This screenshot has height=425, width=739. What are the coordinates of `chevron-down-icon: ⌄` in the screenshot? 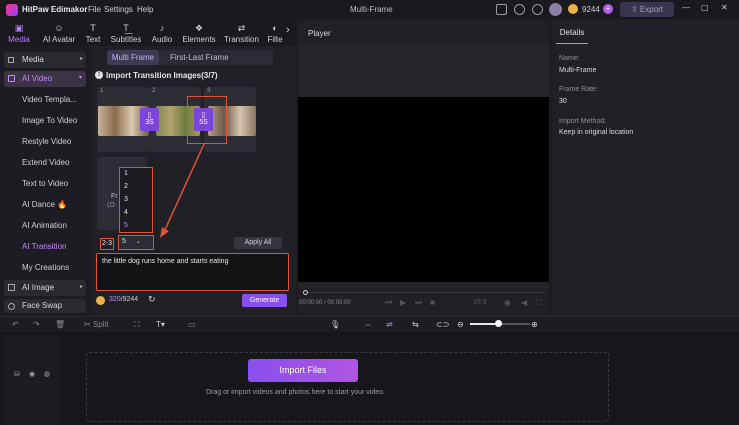 It's located at (138, 242).